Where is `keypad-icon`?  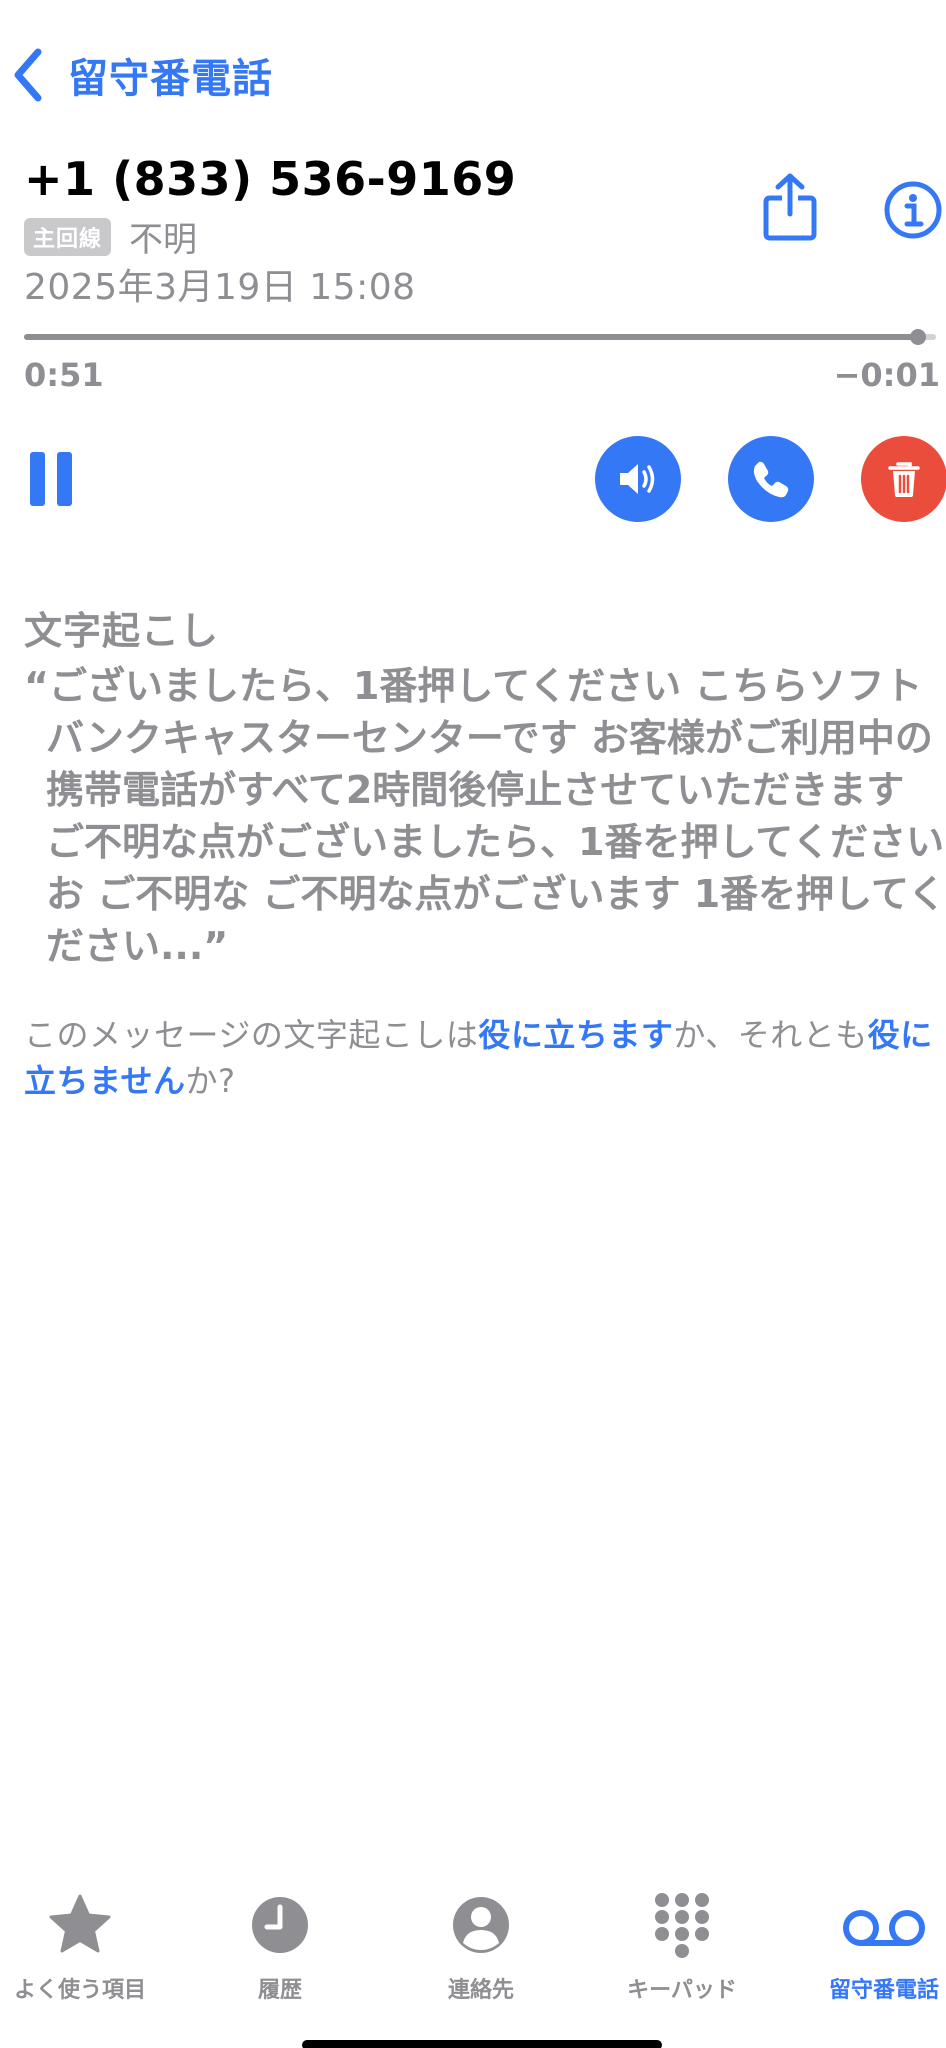
keypad-icon is located at coordinates (682, 1925).